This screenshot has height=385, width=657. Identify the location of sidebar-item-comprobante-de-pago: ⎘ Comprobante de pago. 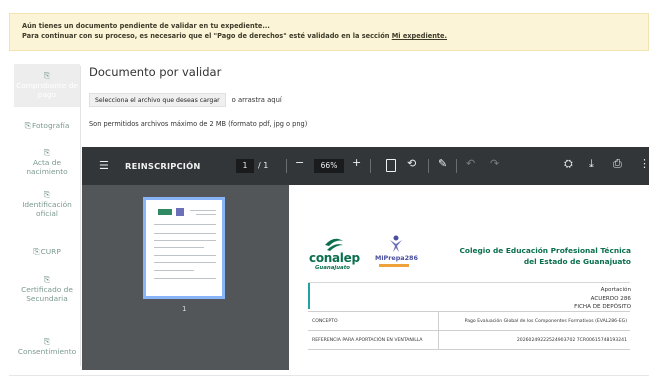
(47, 85).